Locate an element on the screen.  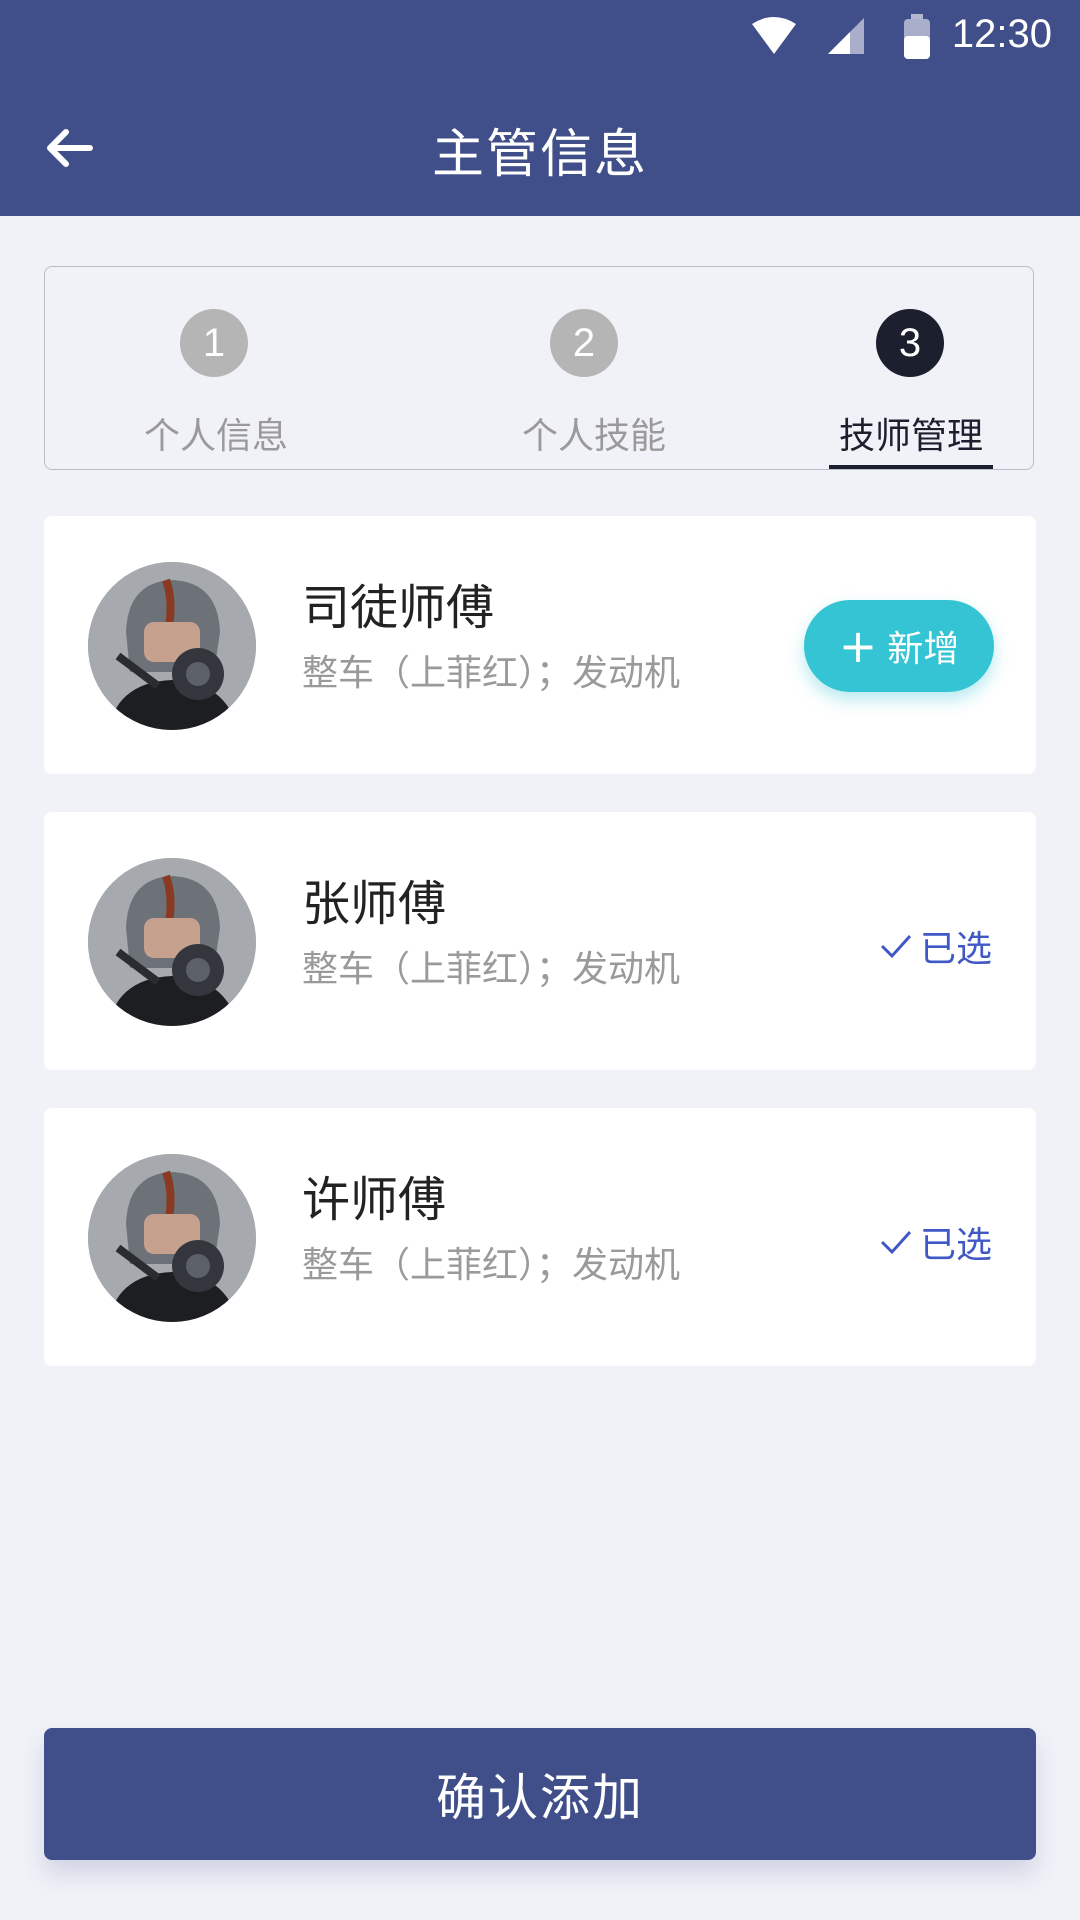
step-label: 技师管理 is located at coordinates (911, 436).